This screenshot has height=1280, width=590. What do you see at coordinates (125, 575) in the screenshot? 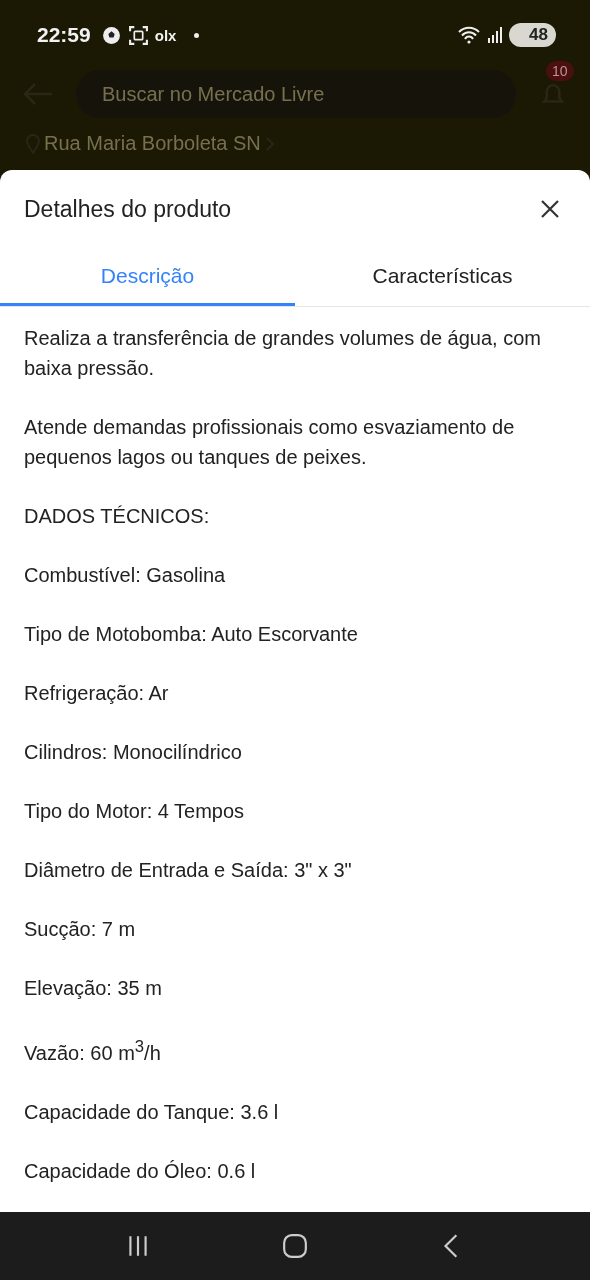
I see `description-paragraph: Combustível: Gasolina` at bounding box center [125, 575].